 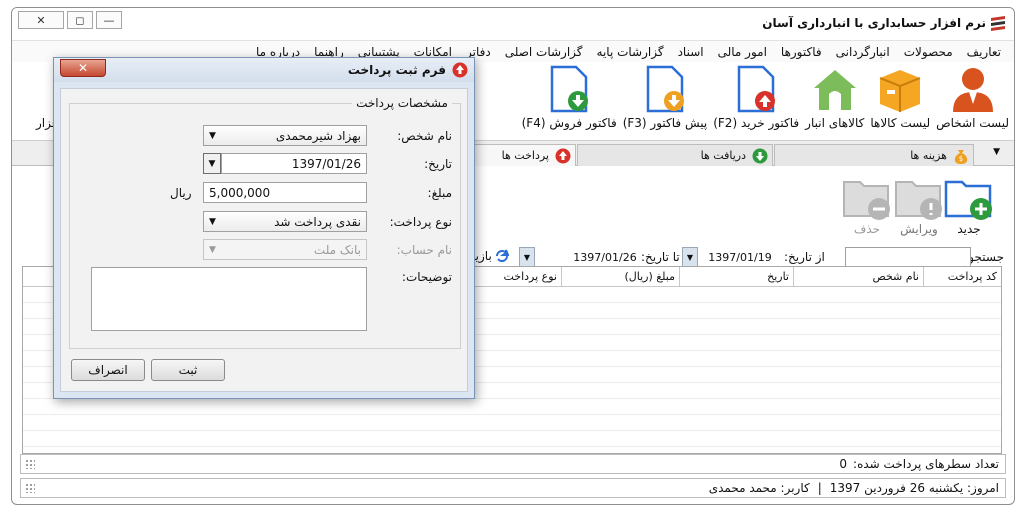 What do you see at coordinates (544, 52) in the screenshot?
I see `menu-main-reports: گزارشات اصلی` at bounding box center [544, 52].